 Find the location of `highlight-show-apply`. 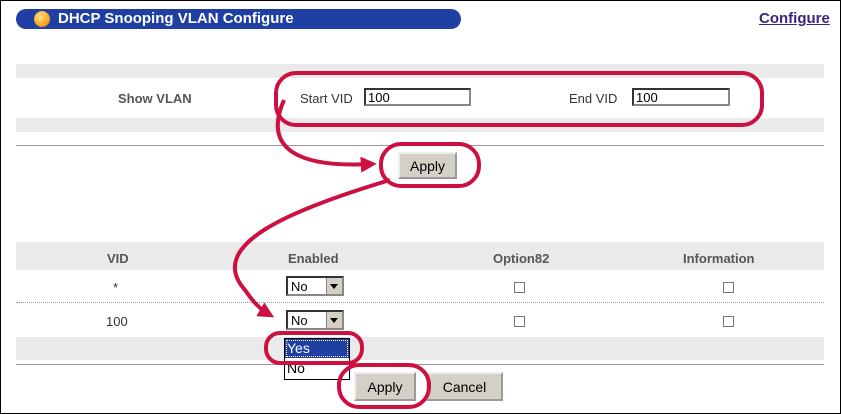

highlight-show-apply is located at coordinates (430, 165).